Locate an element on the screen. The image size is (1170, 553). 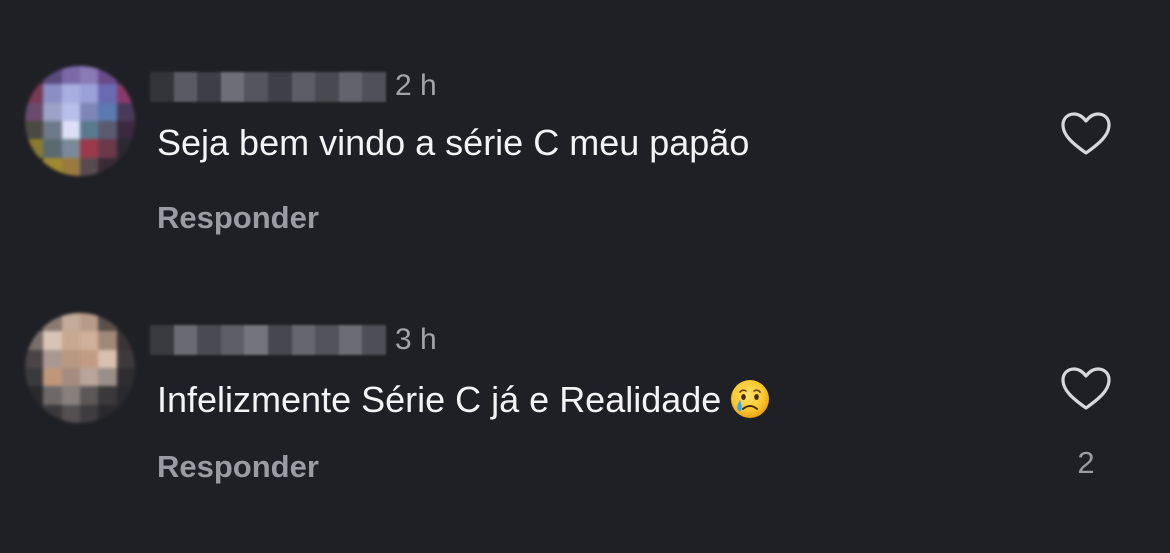
comment-text: Infelizmente Série C já e Realidade is located at coordinates (464, 399).